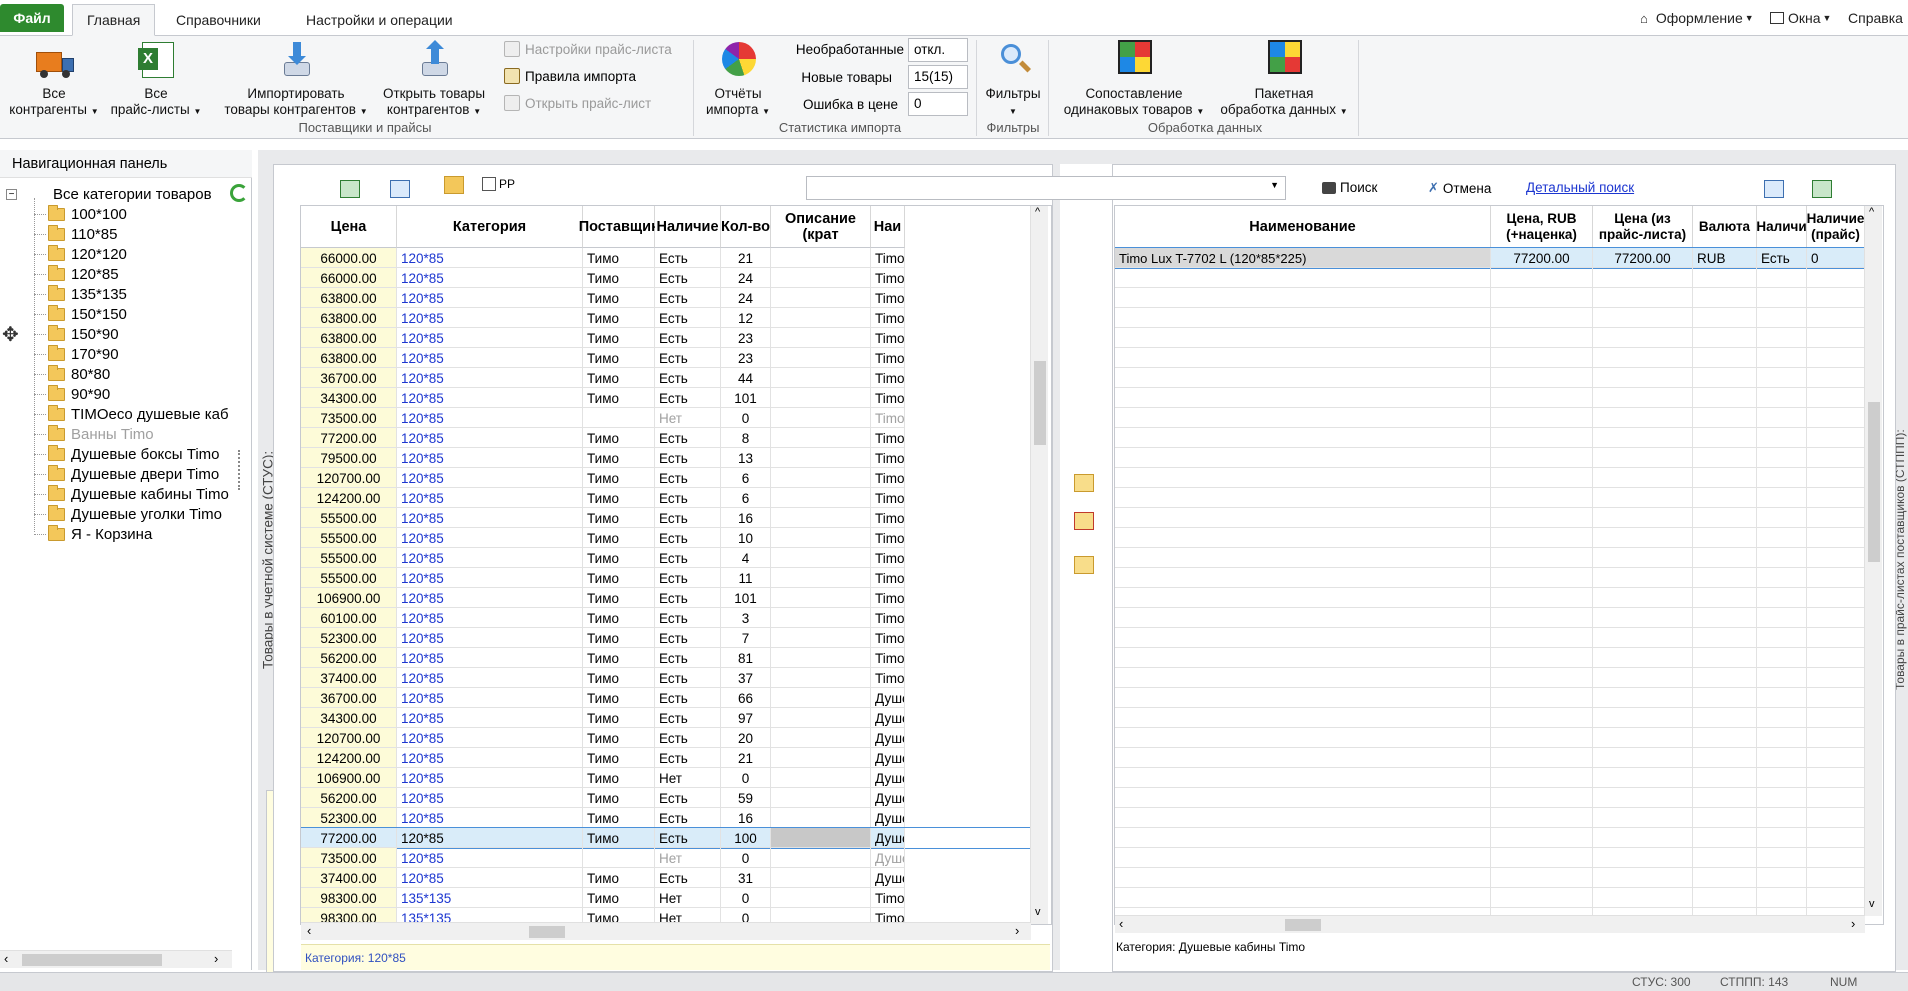 This screenshot has height=991, width=1908. Describe the element at coordinates (746, 227) in the screenshot. I see `column-header: Кол-во` at that location.